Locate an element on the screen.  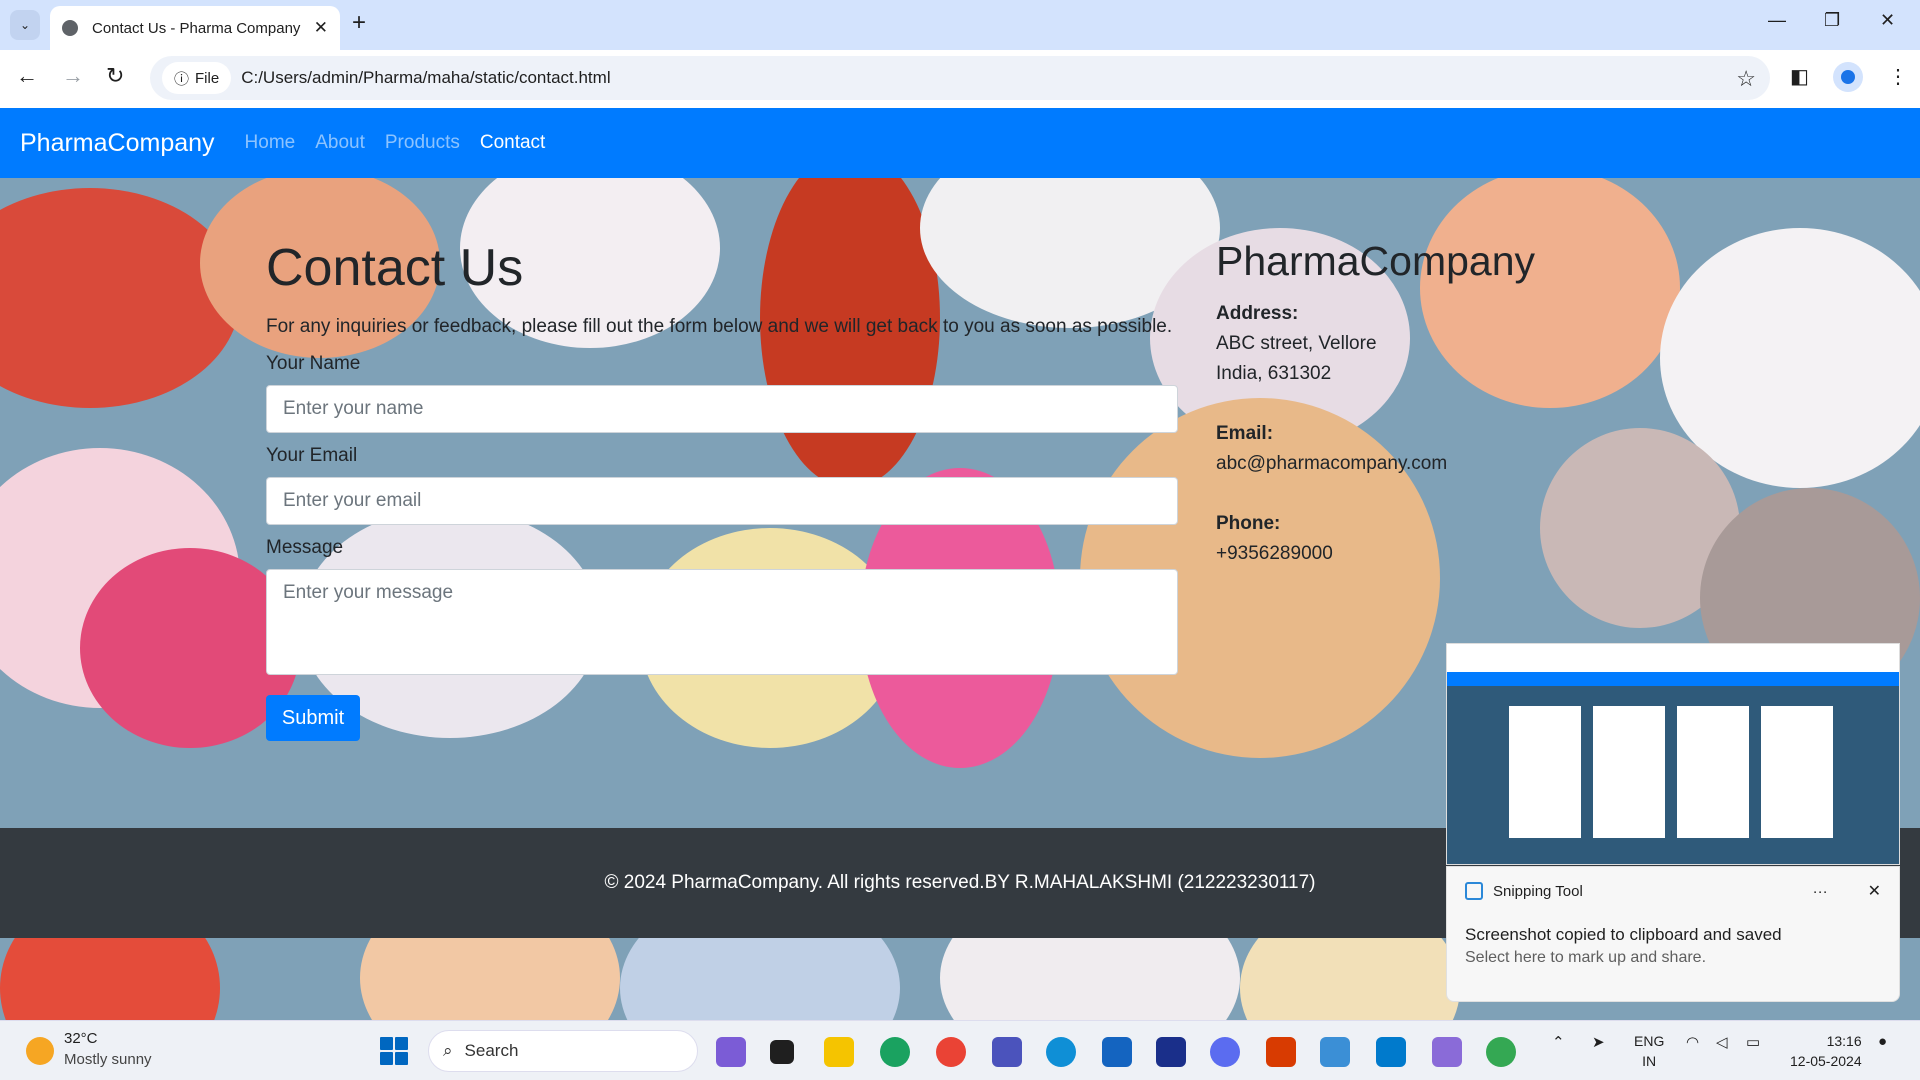
more-options-icon: ··· is located at coordinates (1820, 891).